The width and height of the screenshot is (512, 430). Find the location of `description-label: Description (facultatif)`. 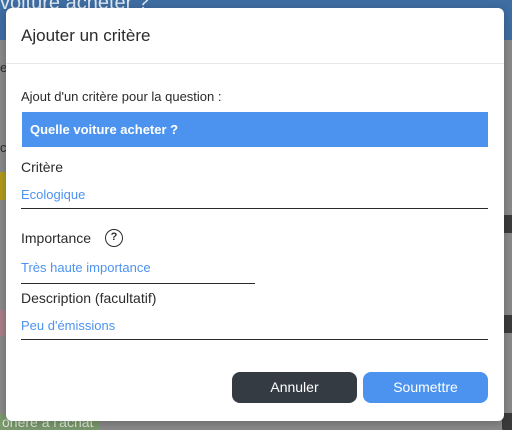

description-label: Description (facultatif) is located at coordinates (89, 298).